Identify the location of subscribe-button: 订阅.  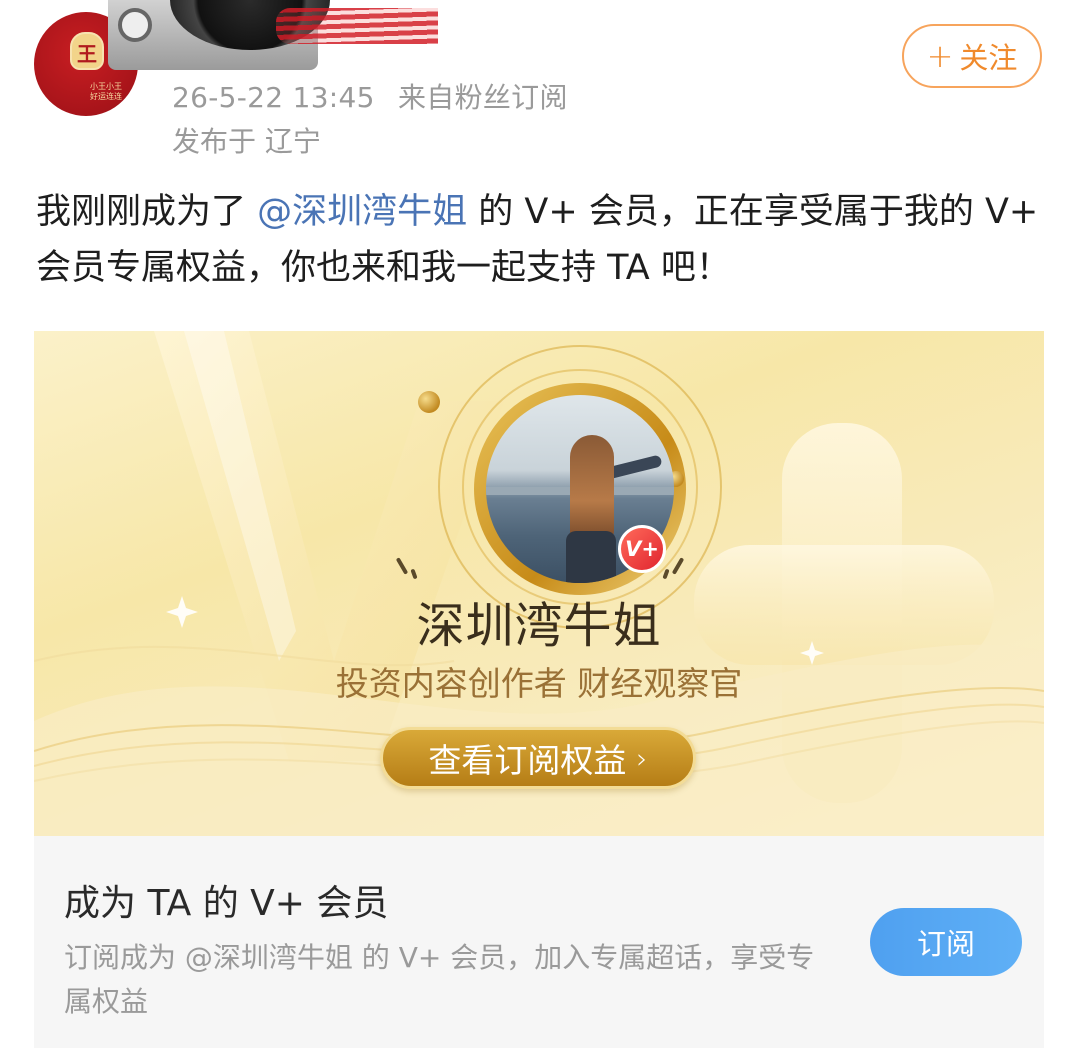
(946, 942).